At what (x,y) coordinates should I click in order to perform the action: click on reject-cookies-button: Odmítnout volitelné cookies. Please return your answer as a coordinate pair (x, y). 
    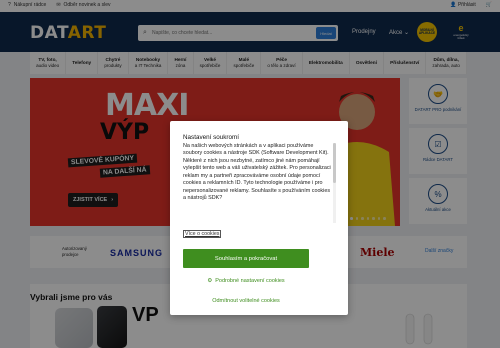
    Looking at the image, I should click on (246, 301).